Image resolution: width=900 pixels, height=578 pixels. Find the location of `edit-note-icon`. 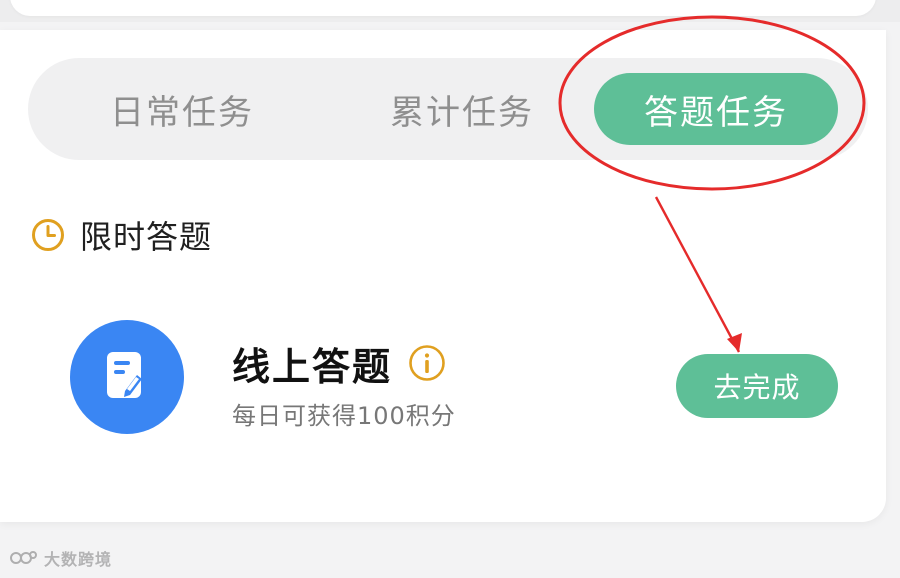

edit-note-icon is located at coordinates (127, 377).